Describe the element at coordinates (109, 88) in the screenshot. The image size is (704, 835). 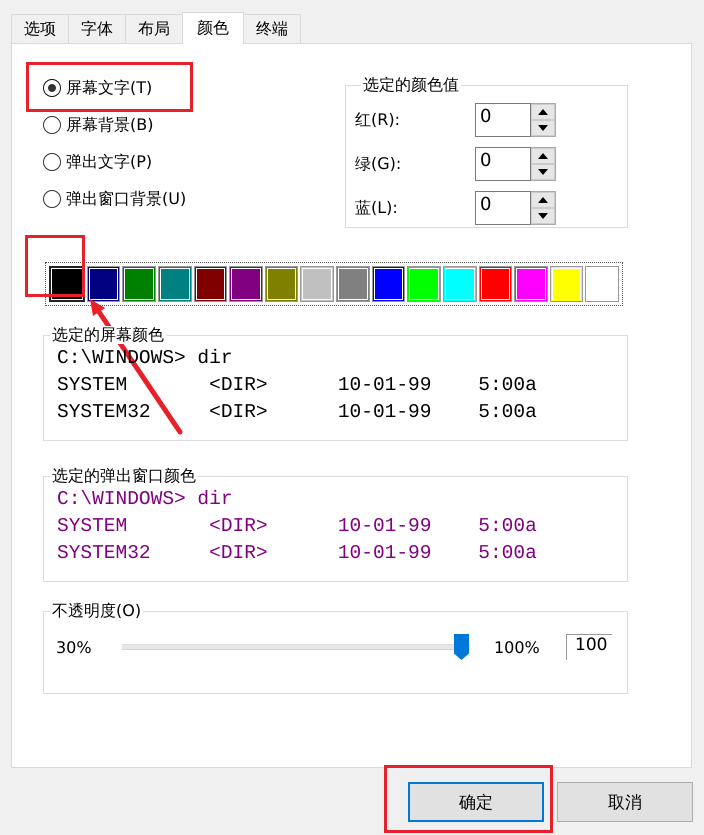
I see `radio-label: 屏幕文字(T)` at that location.